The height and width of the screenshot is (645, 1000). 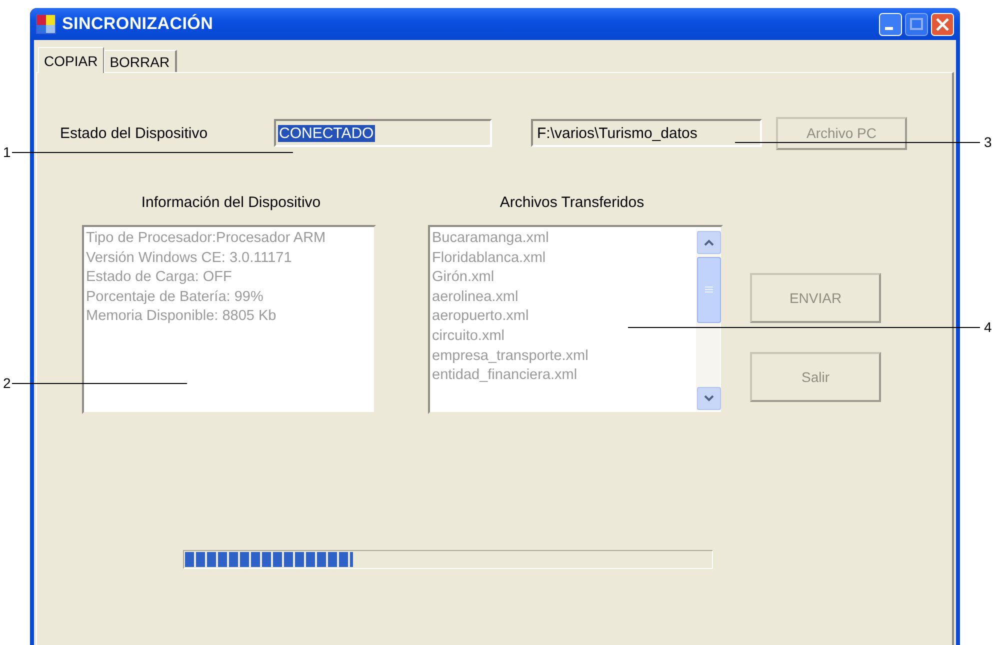 I want to click on callout-number: 2, so click(x=7, y=383).